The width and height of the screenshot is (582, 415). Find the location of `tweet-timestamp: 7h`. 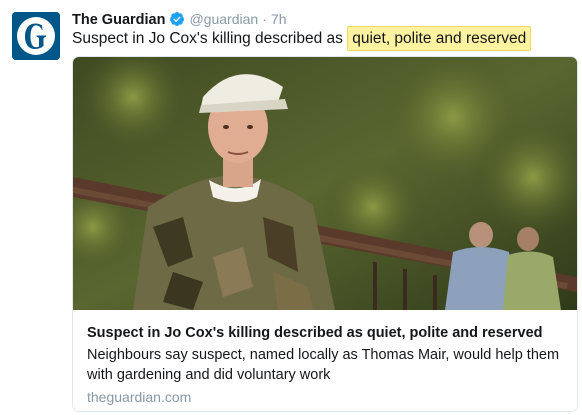

tweet-timestamp: 7h is located at coordinates (279, 19).